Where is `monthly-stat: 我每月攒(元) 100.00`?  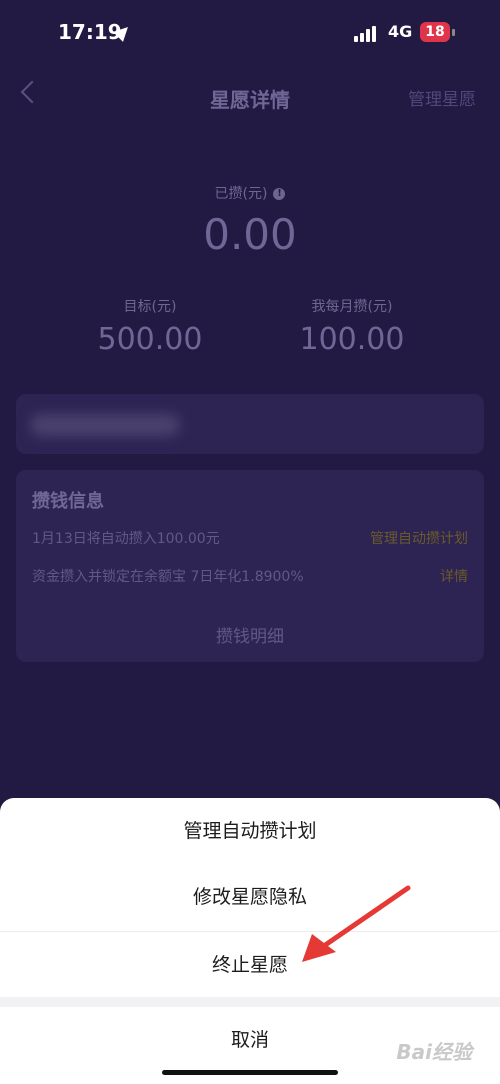 monthly-stat: 我每月攒(元) 100.00 is located at coordinates (352, 326).